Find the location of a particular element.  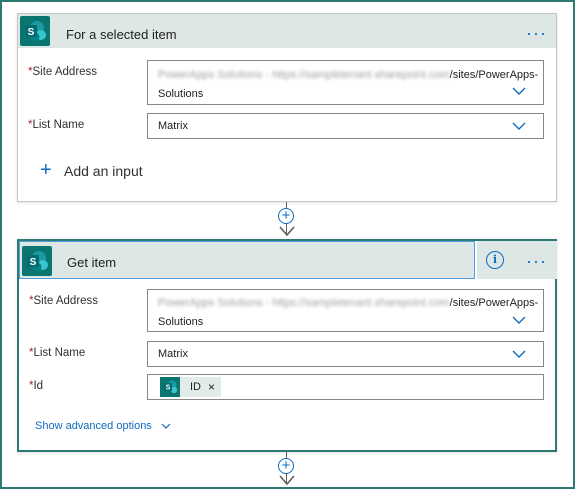

info-icon: i is located at coordinates (495, 260).